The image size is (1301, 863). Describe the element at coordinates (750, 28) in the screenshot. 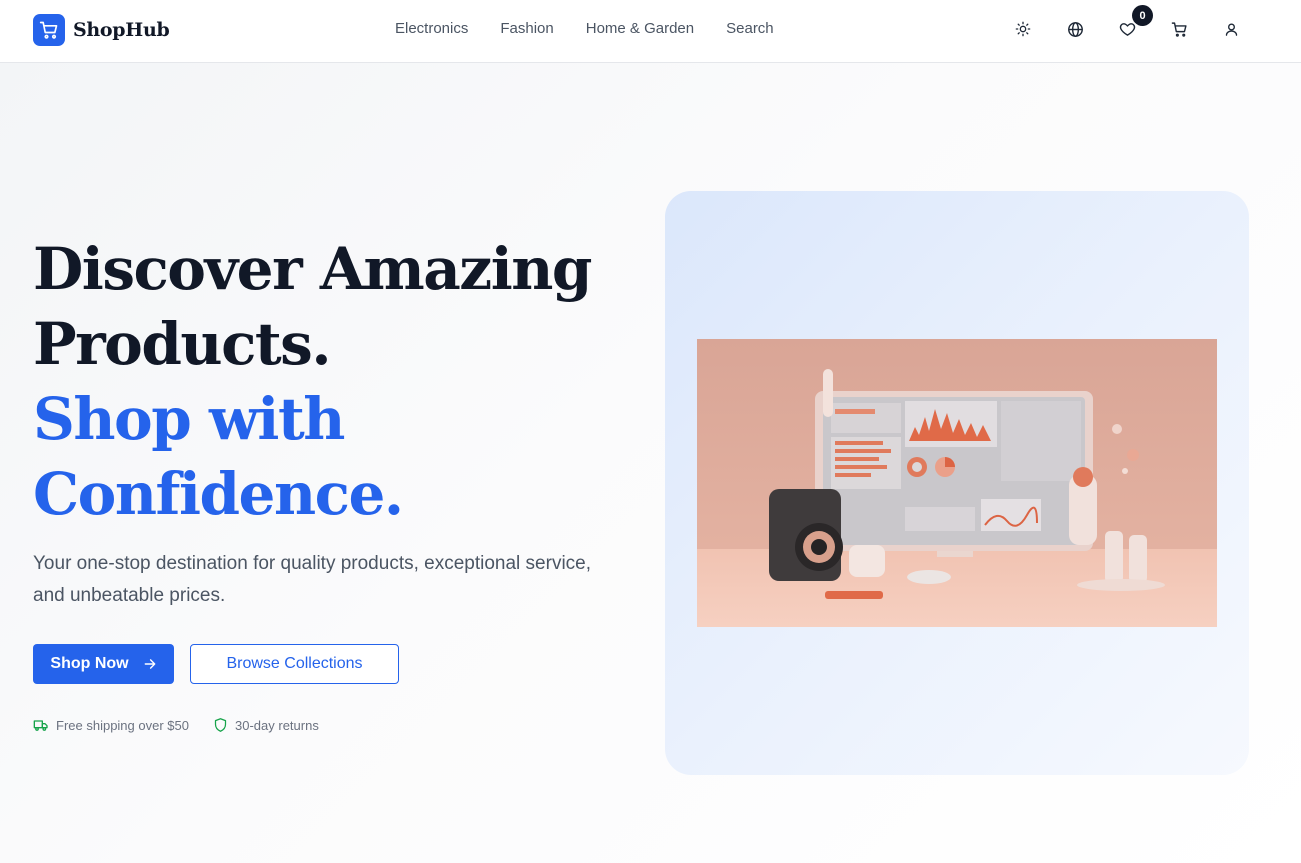

I see `nav-search: Search` at that location.